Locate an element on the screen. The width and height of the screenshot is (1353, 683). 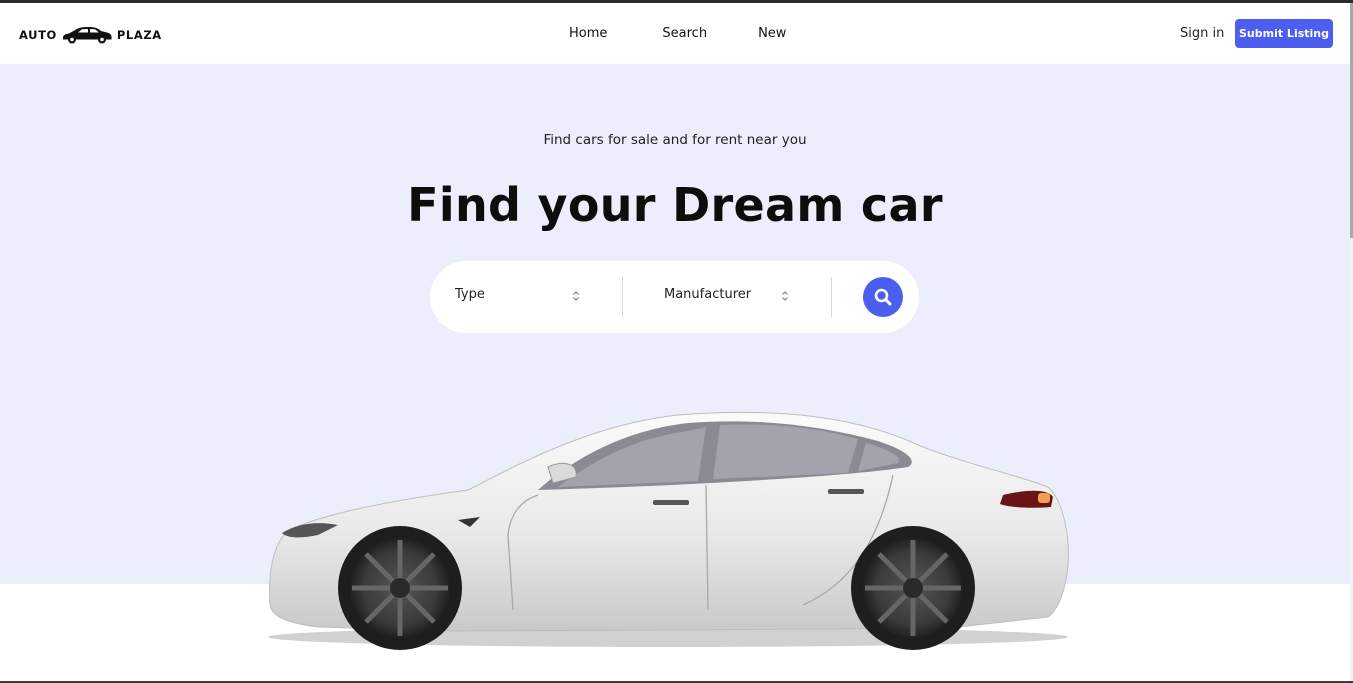
search-bar: Type Manufacturer is located at coordinates (674, 297).